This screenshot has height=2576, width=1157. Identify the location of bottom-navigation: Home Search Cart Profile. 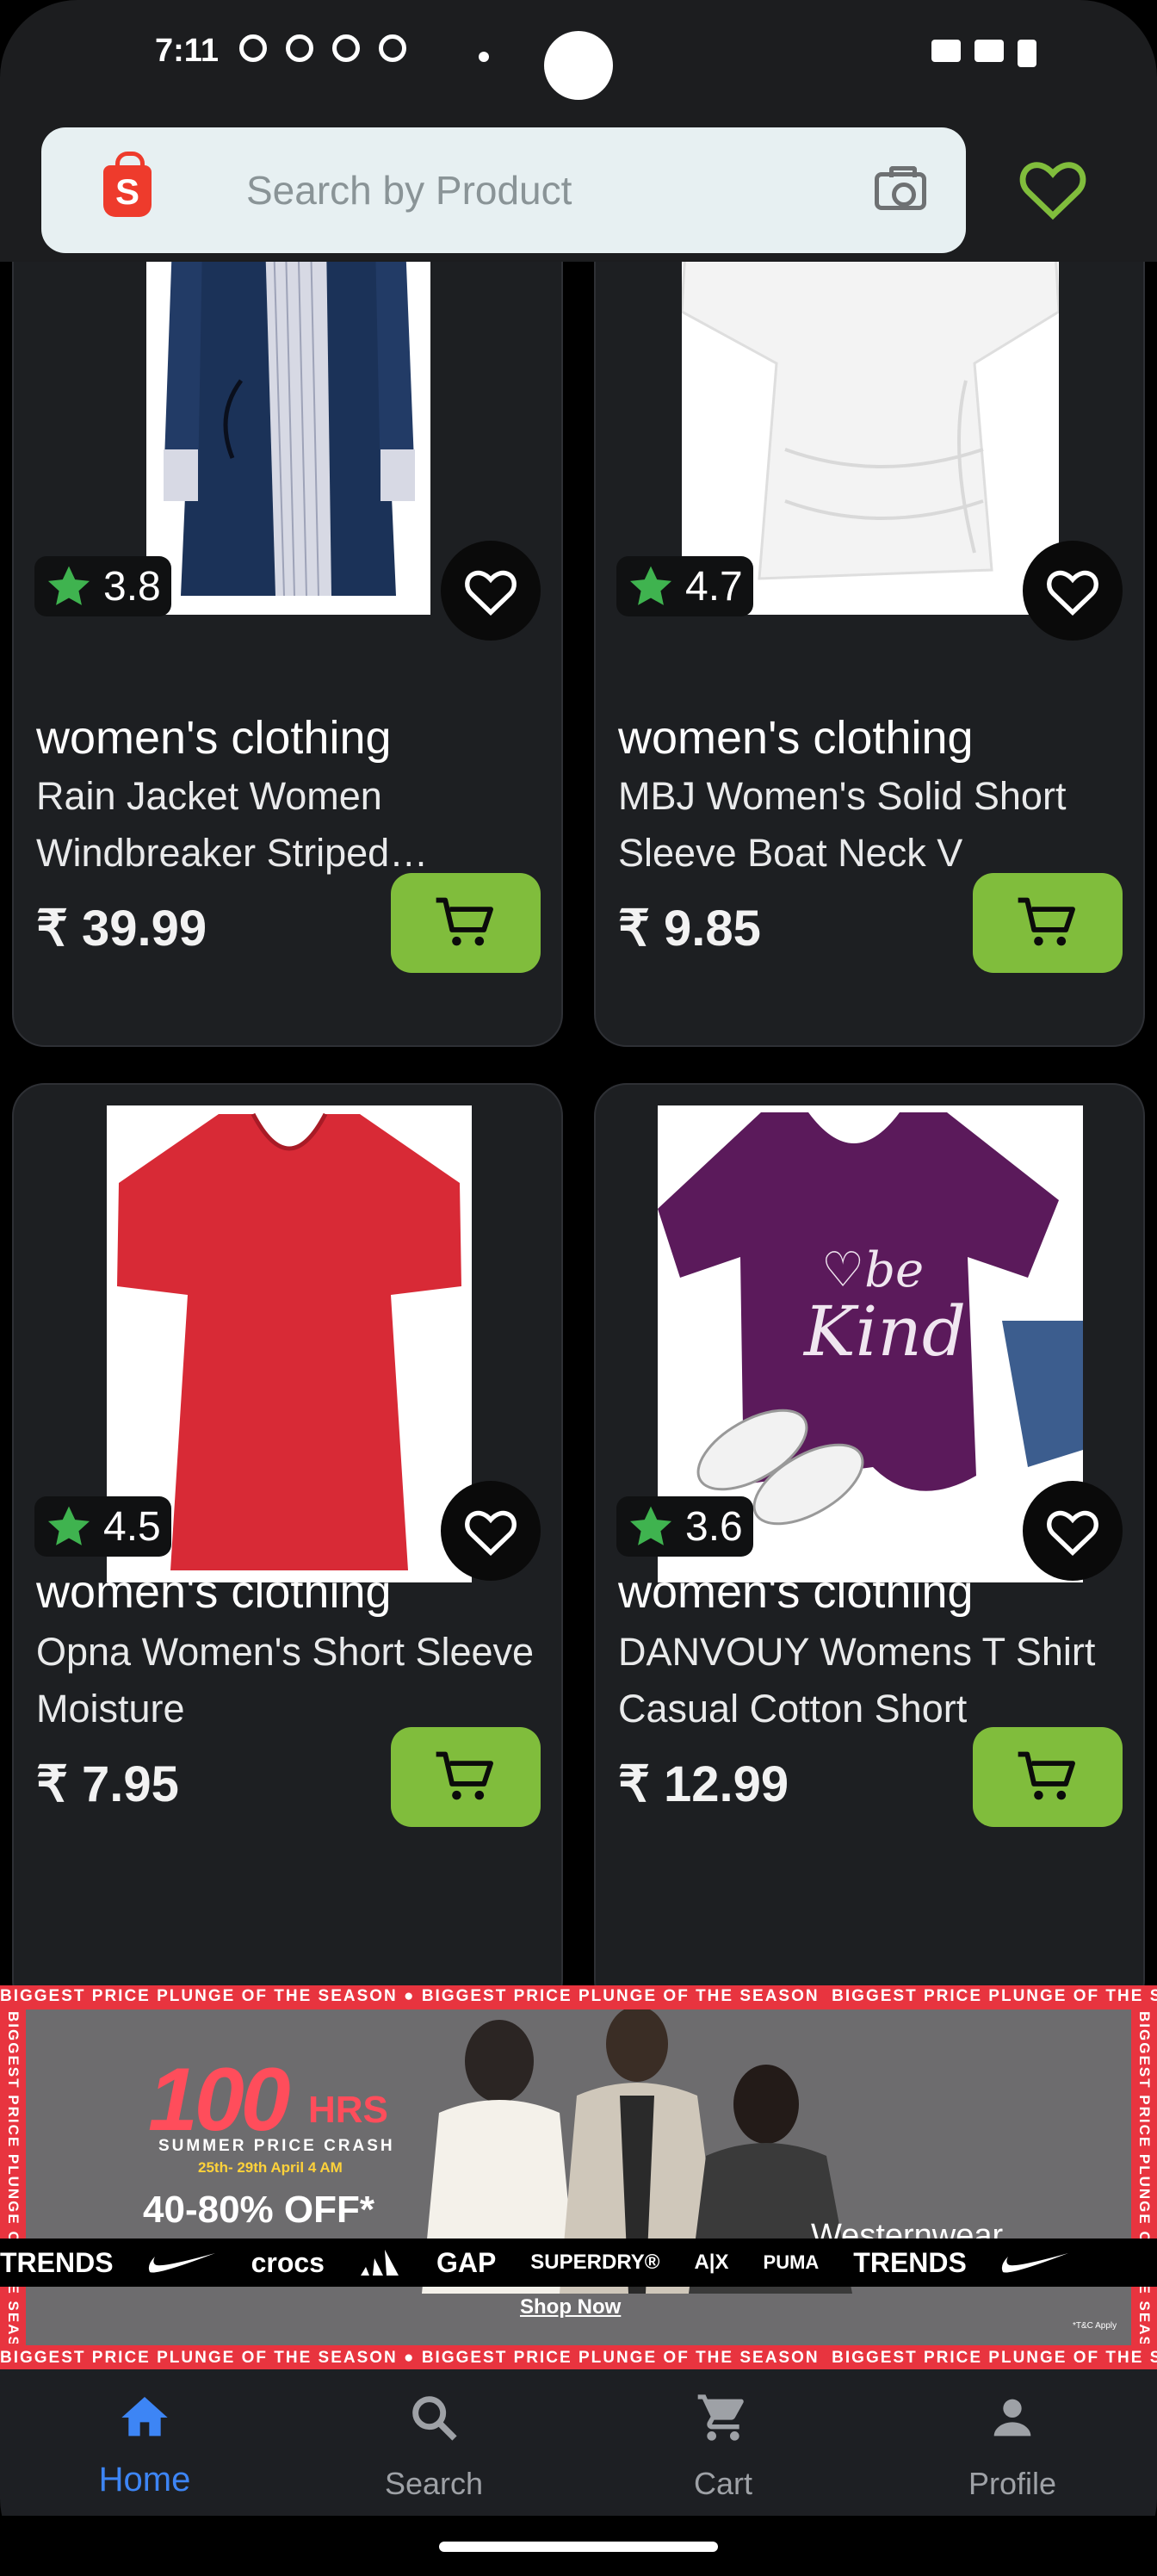
(579, 2442).